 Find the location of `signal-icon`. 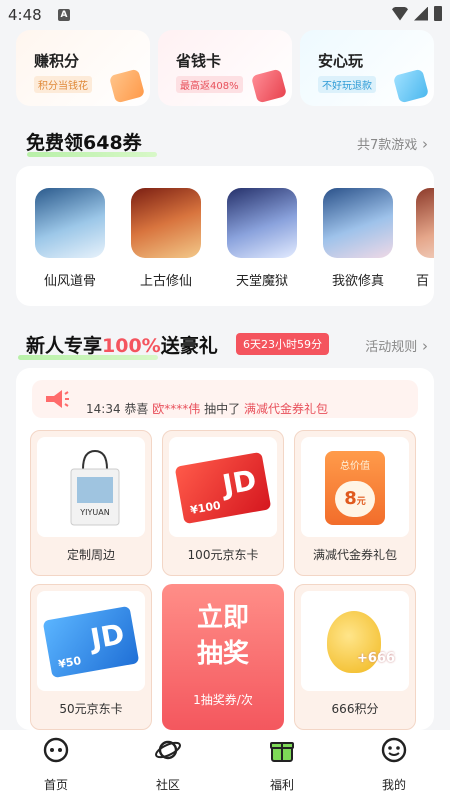

signal-icon is located at coordinates (421, 13).